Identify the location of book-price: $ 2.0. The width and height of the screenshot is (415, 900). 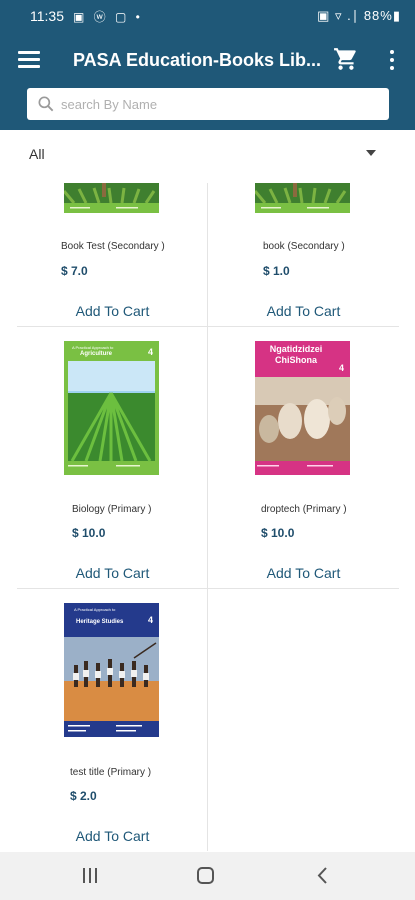
(83, 796).